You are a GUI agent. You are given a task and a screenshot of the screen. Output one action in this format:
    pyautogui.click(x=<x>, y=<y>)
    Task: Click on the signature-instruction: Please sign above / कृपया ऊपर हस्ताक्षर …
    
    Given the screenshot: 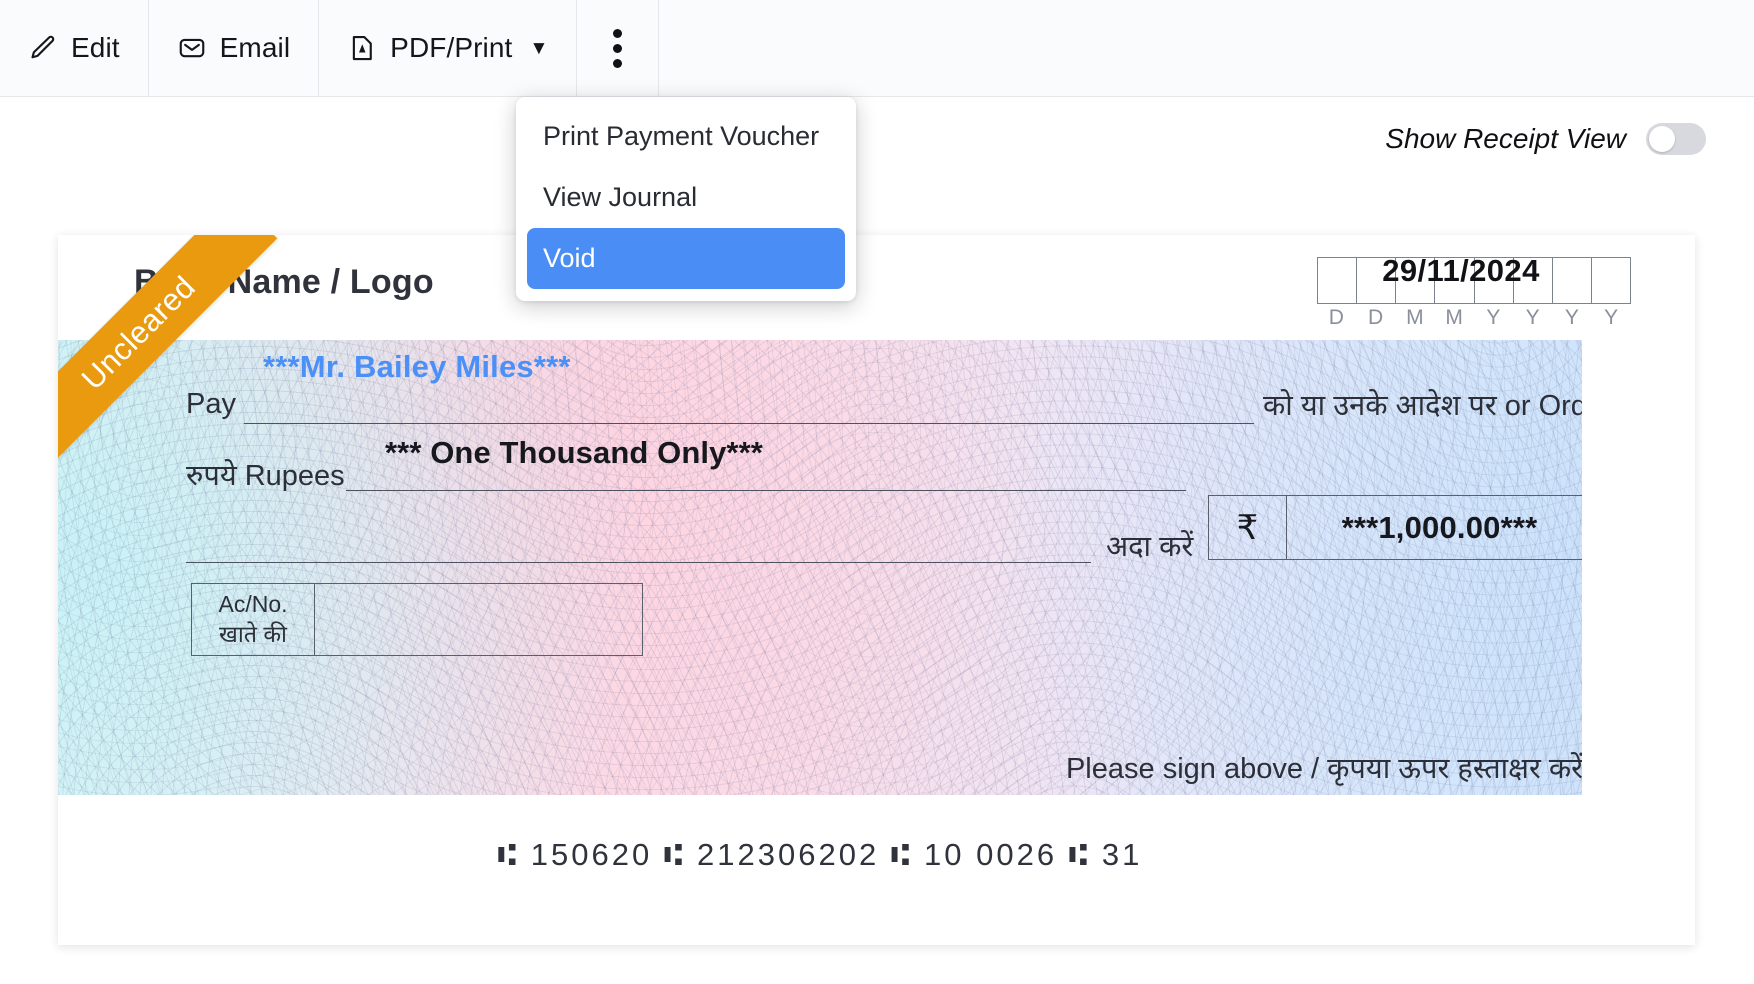 What is the action you would take?
    pyautogui.click(x=1324, y=769)
    